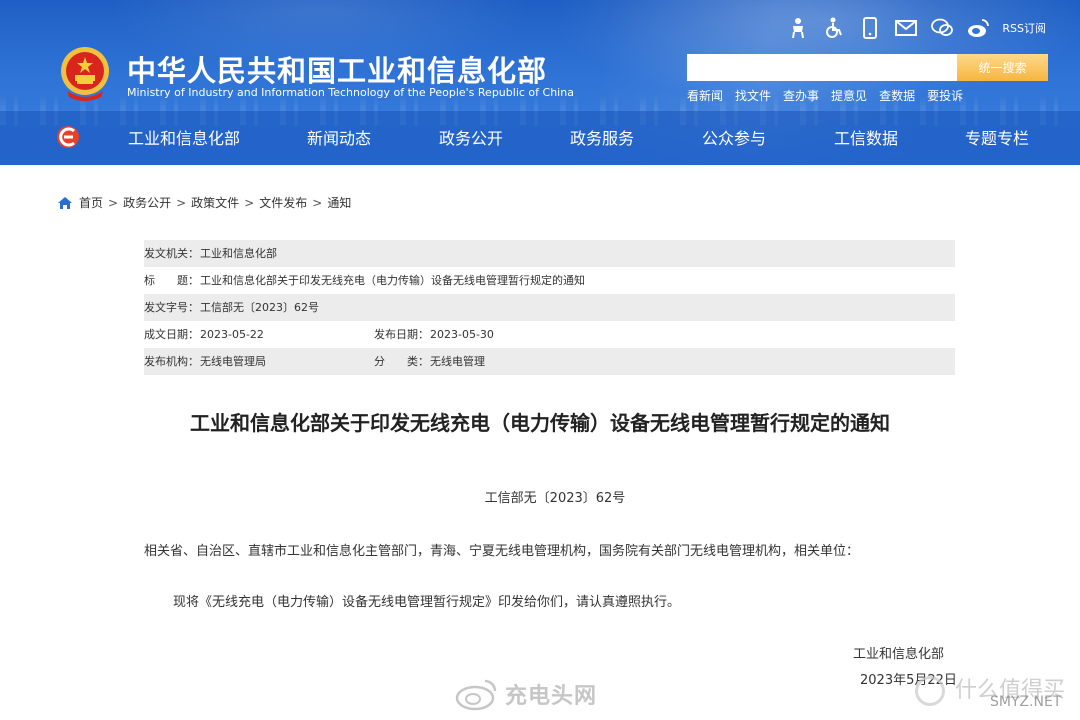 This screenshot has width=1080, height=720. I want to click on nav-item-participation: 公众参与, so click(734, 137).